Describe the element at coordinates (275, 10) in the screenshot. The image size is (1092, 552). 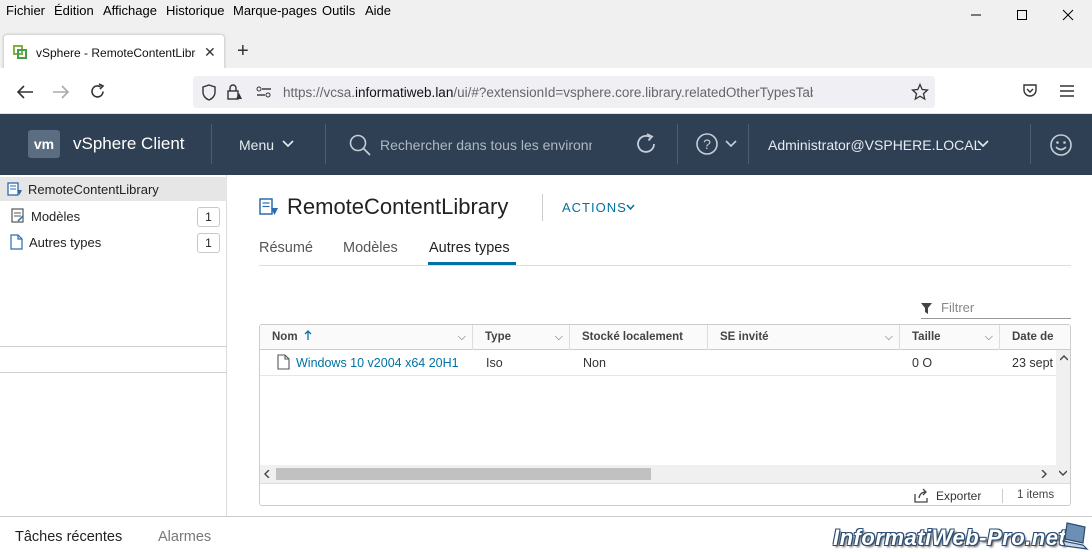
I see `menu-marque-pages: Marque-pages` at that location.